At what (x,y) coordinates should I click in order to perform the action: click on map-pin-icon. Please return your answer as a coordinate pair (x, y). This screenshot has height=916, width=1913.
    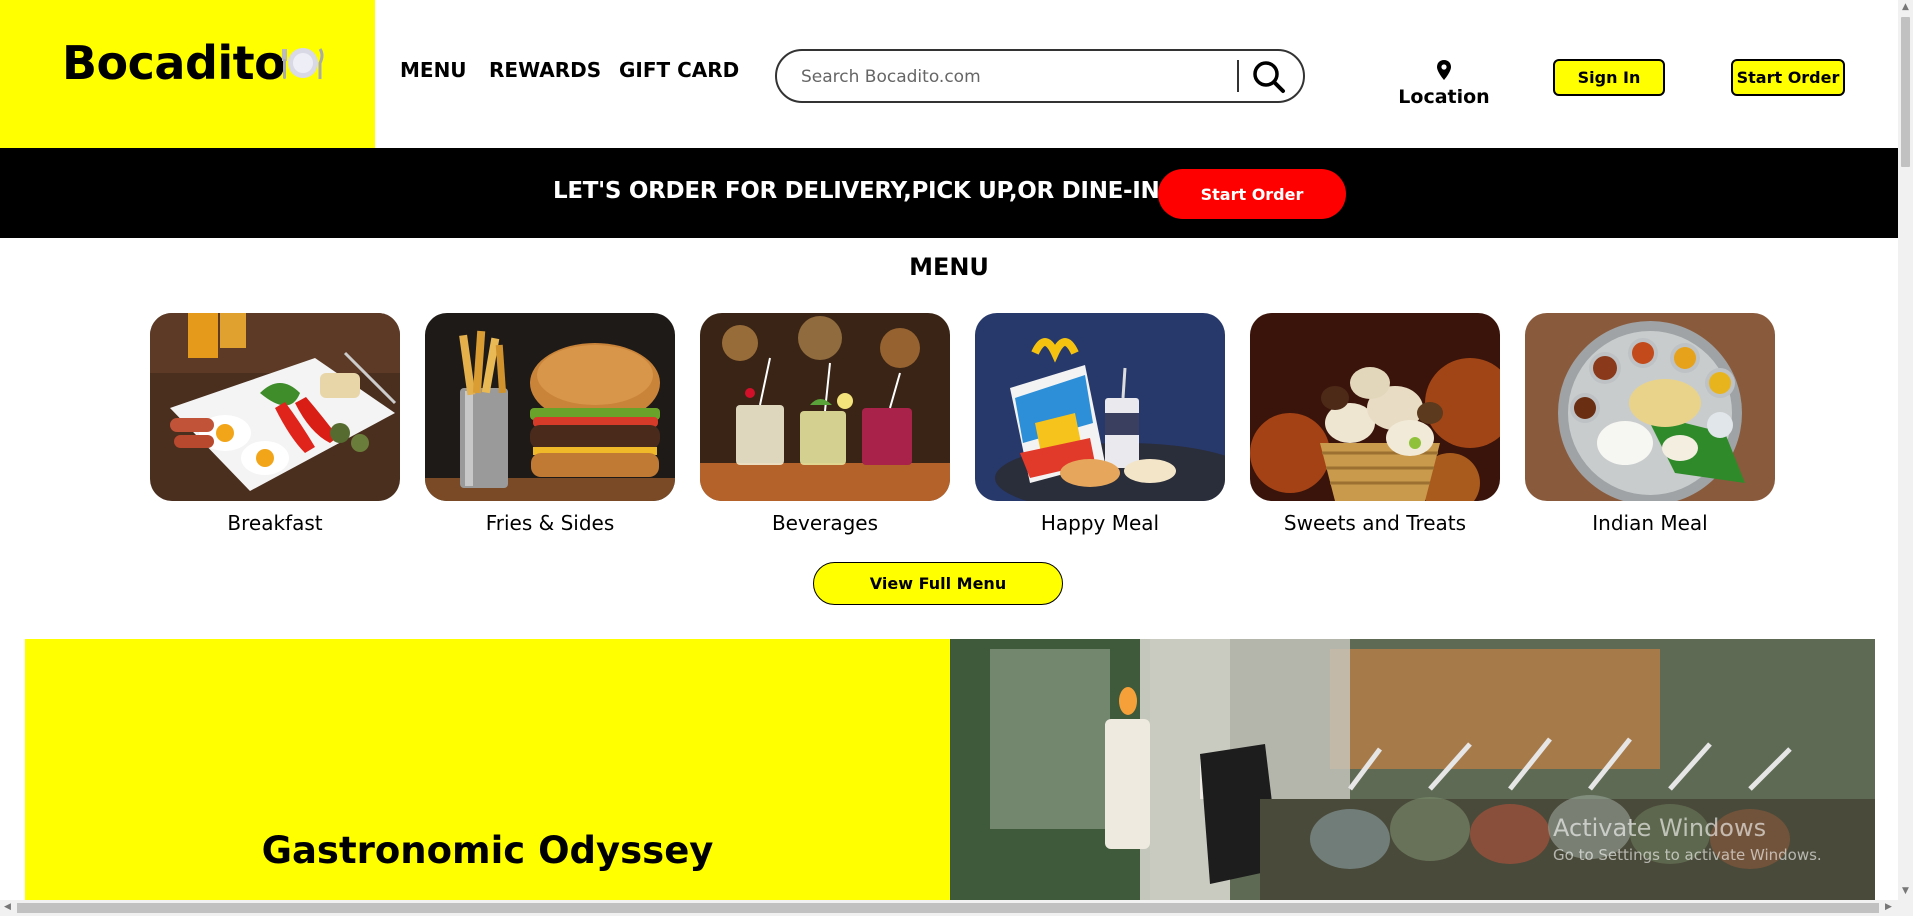
    Looking at the image, I should click on (1444, 70).